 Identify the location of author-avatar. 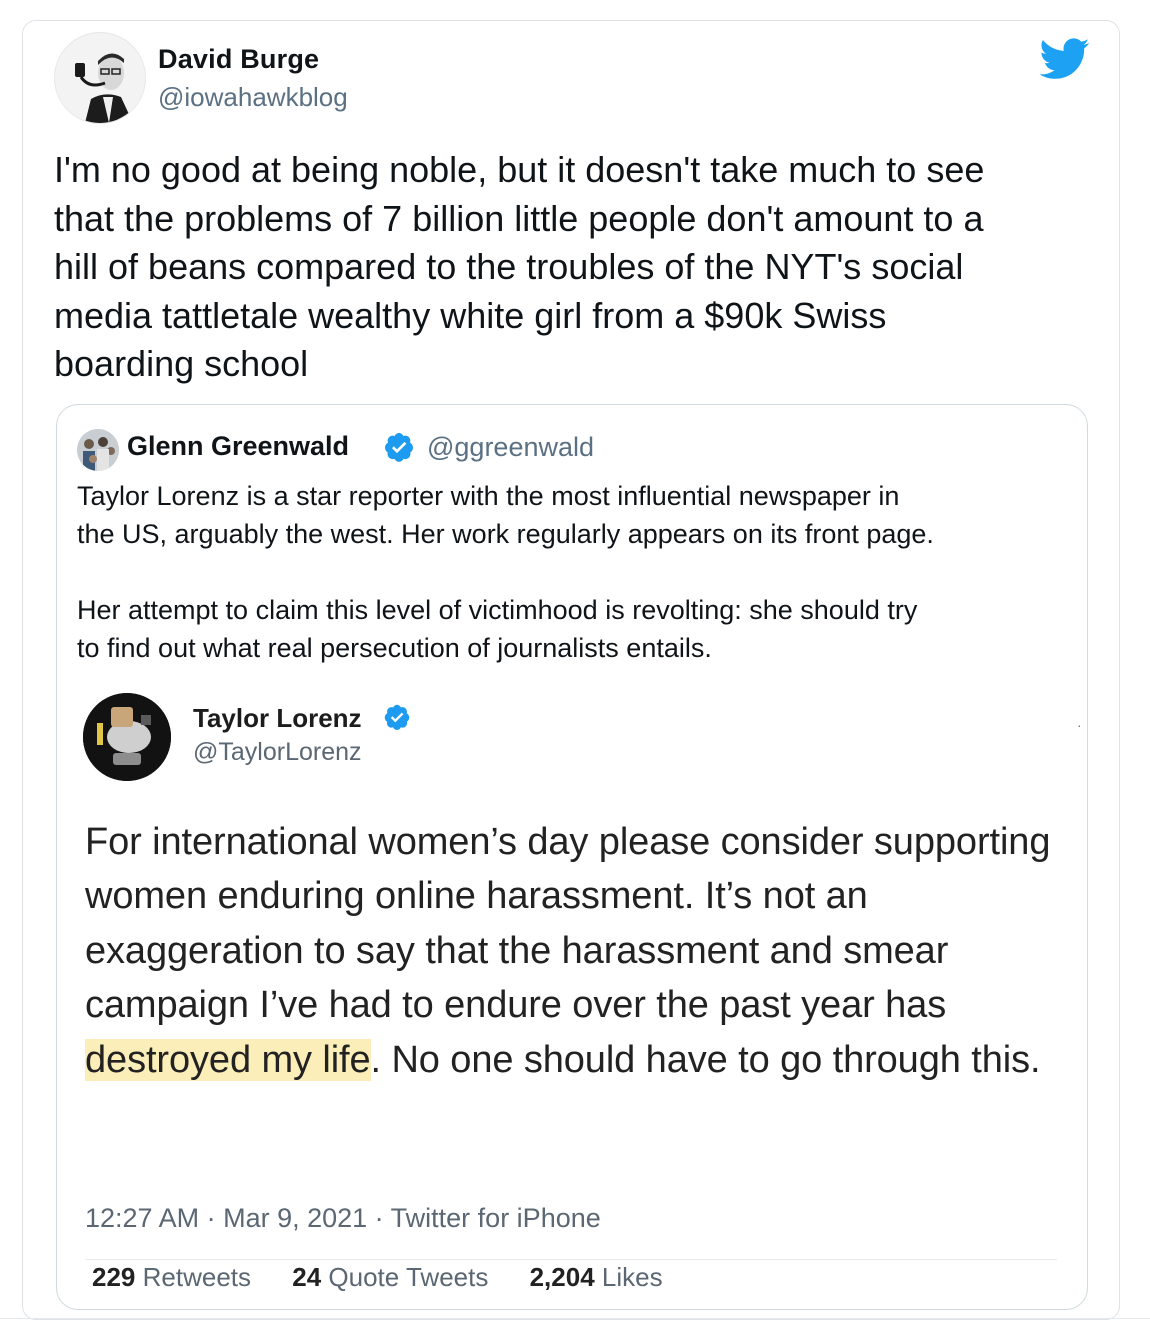
(100, 78).